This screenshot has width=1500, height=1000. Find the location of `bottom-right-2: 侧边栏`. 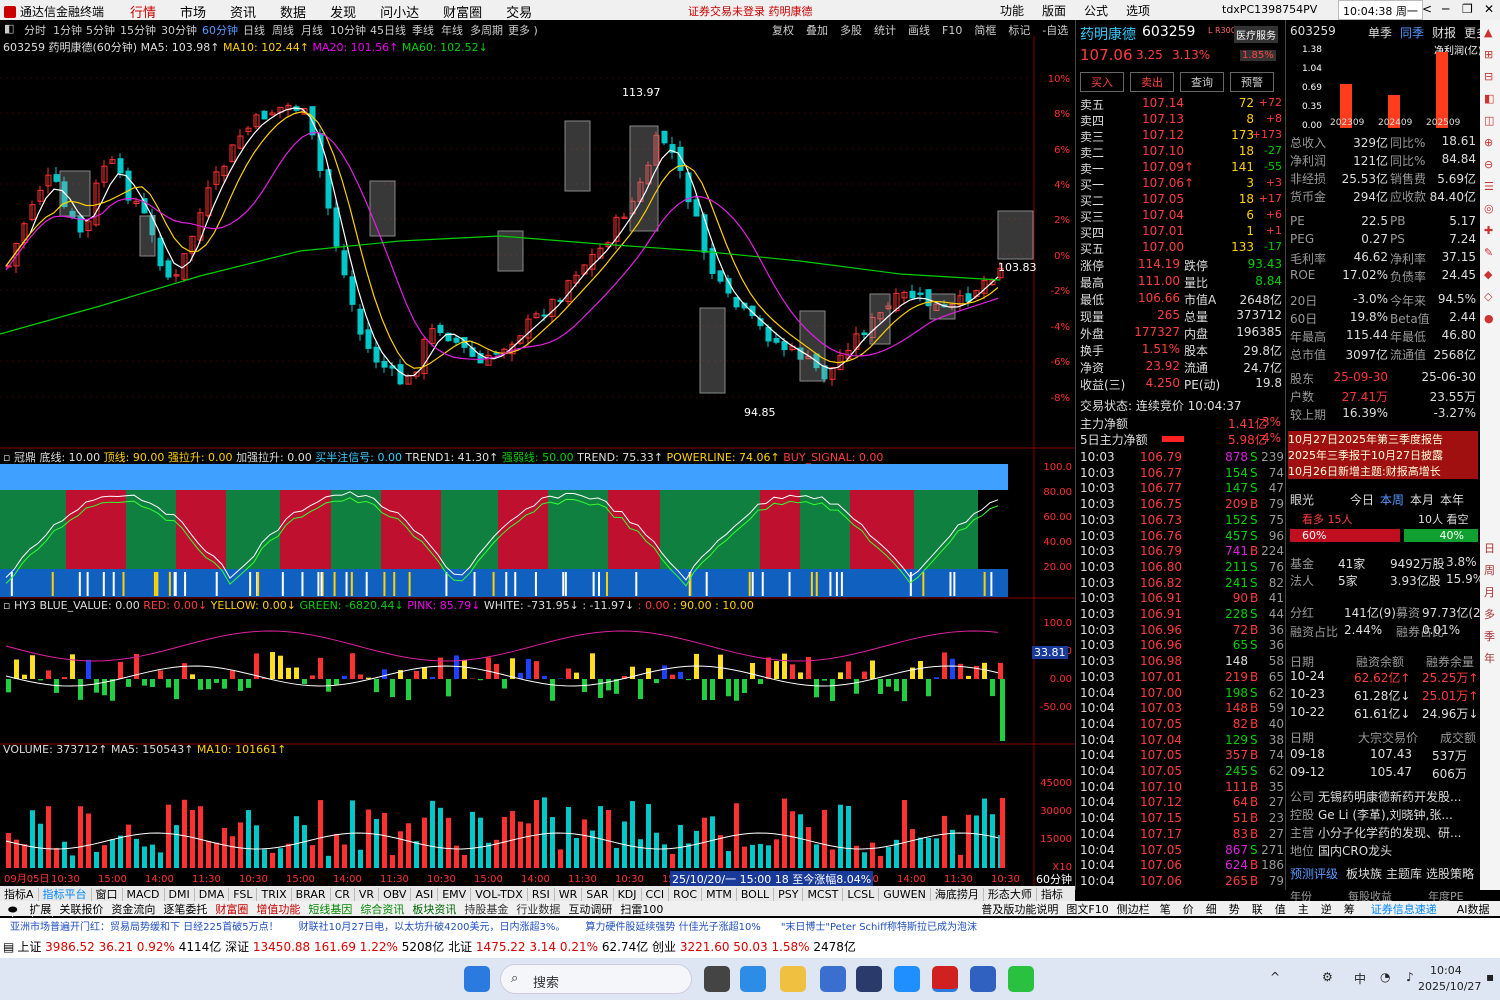

bottom-right-2: 侧边栏 is located at coordinates (1133, 909).